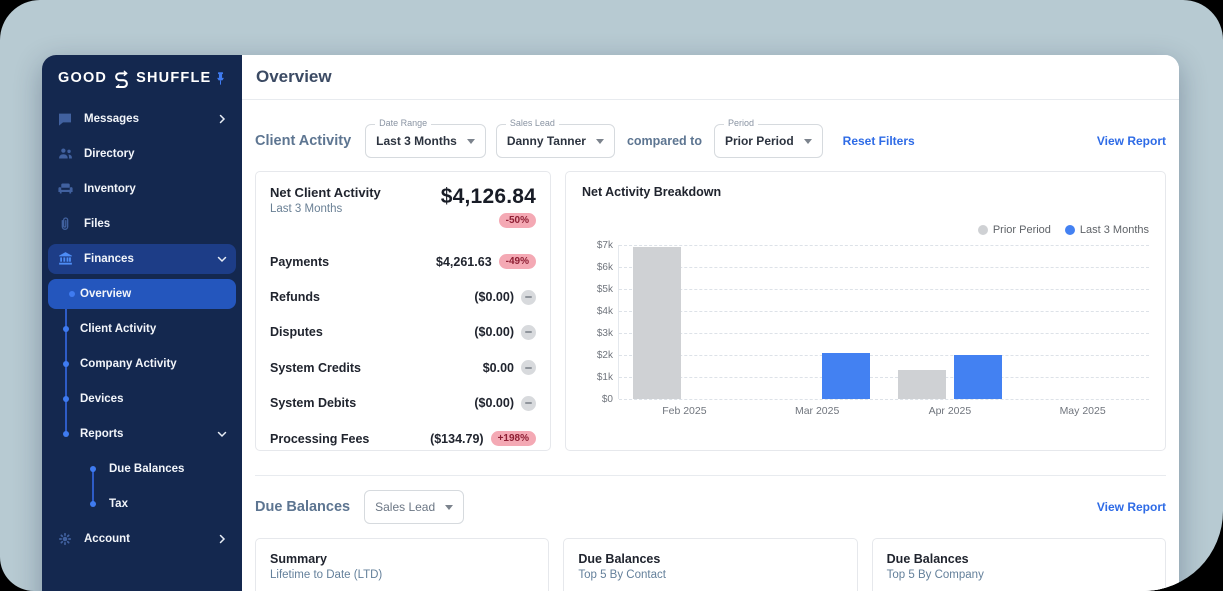 Image resolution: width=1223 pixels, height=591 pixels. I want to click on chevron-right-icon, so click(222, 119).